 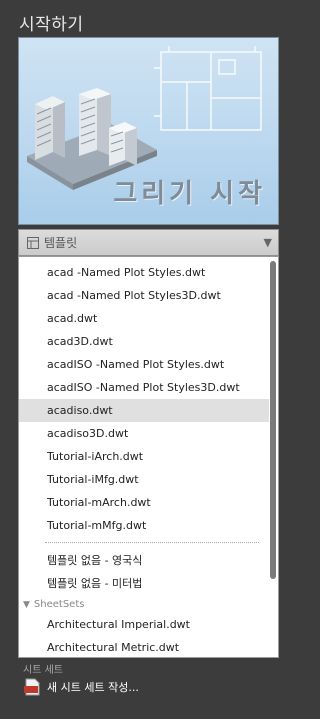 What do you see at coordinates (144, 624) in the screenshot?
I see `sheetset-template-item: Architectural Imperial.dwt` at bounding box center [144, 624].